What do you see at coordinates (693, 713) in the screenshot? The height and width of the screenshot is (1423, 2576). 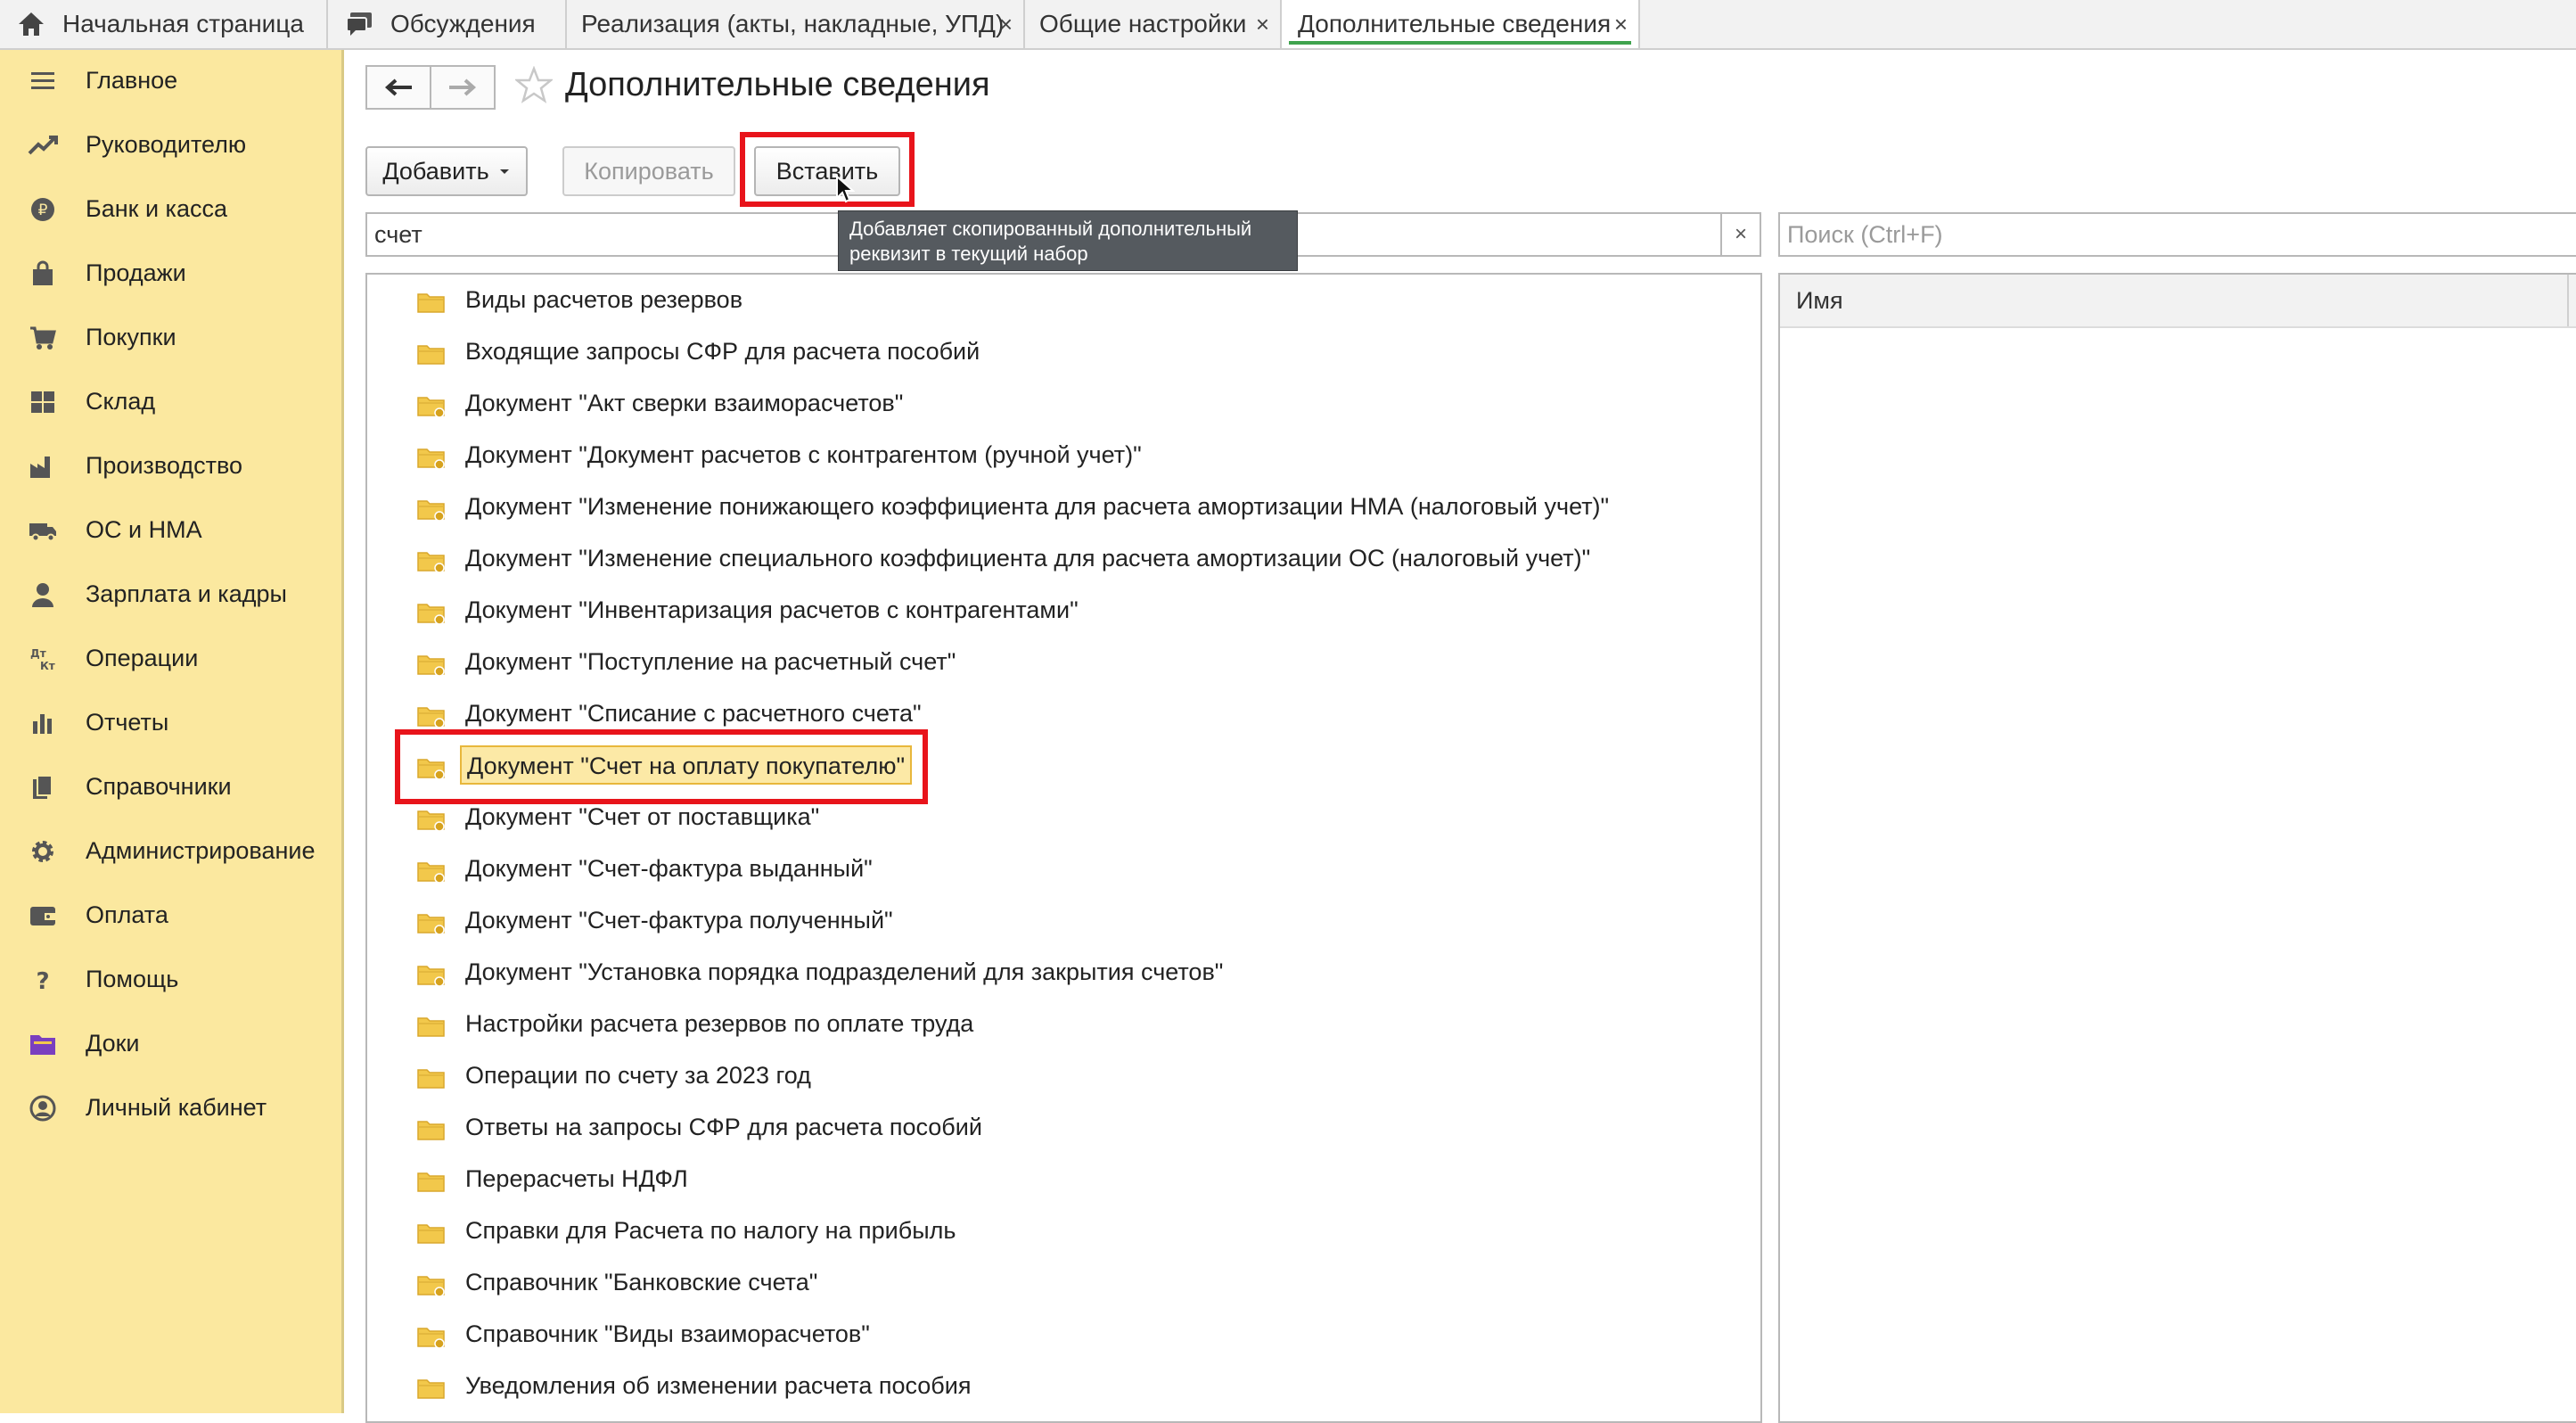 I see `list-item-label: Документ "Списание с расчетного счета"` at bounding box center [693, 713].